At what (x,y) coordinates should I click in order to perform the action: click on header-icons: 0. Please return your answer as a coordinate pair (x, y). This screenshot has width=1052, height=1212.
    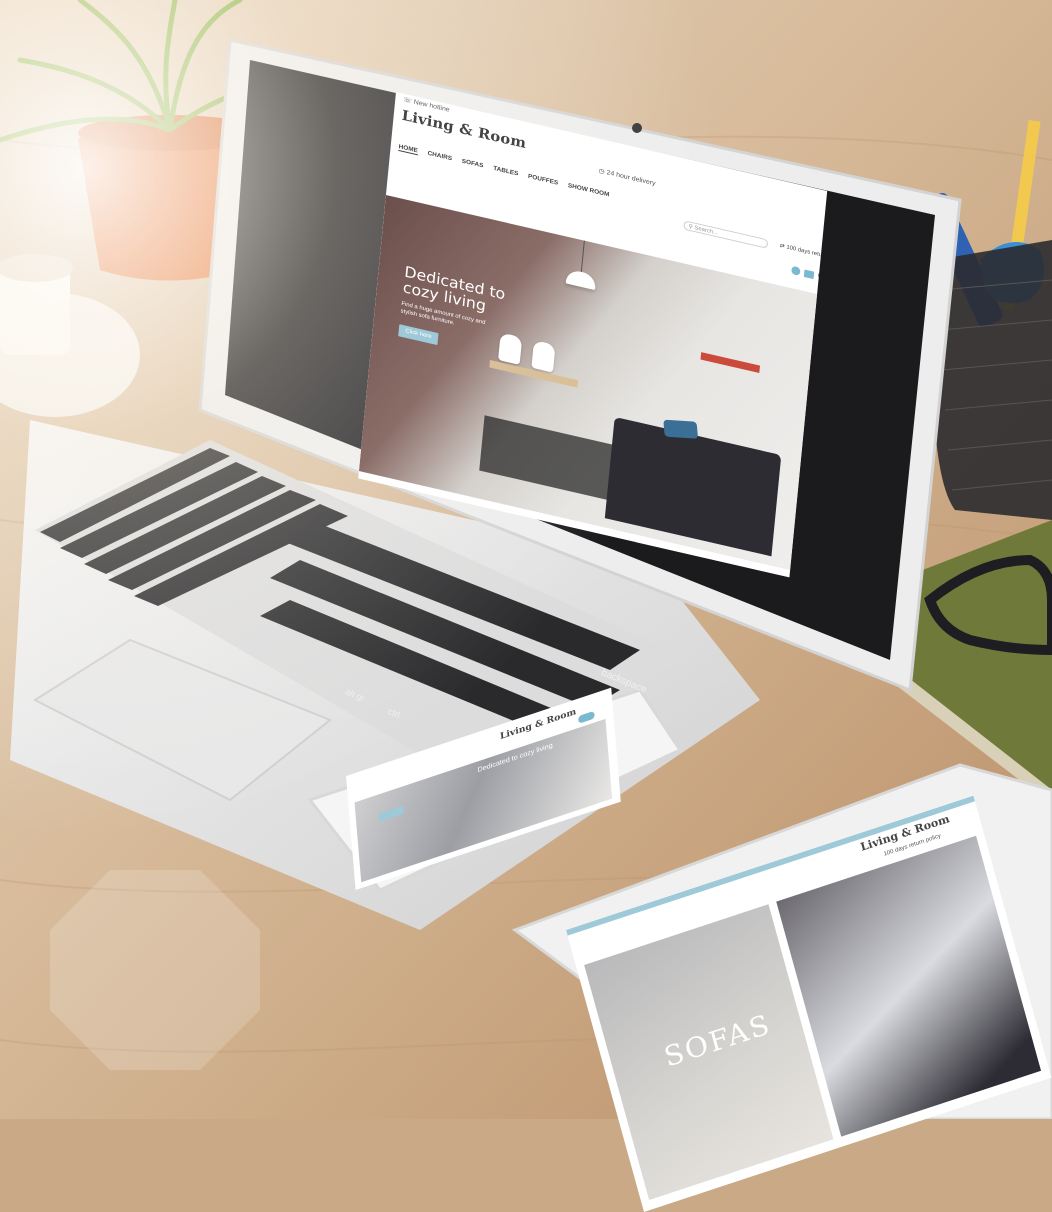
    Looking at the image, I should click on (806, 273).